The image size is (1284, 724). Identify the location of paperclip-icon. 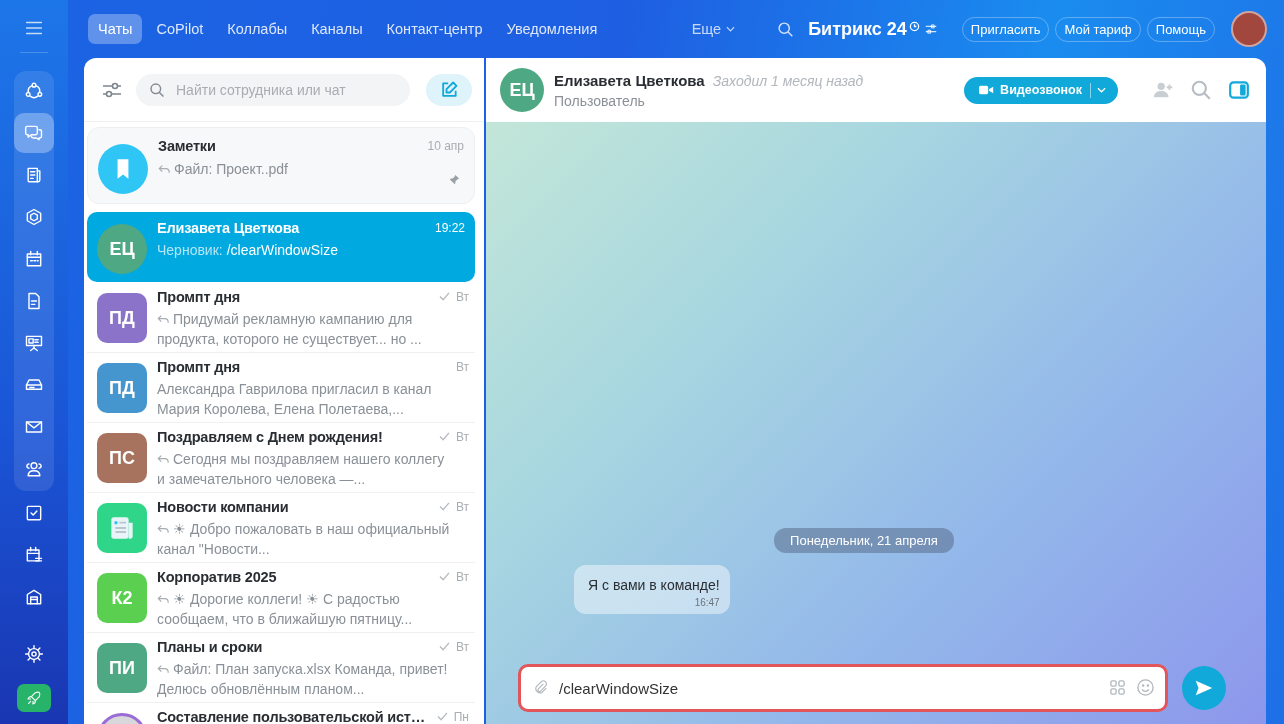
(540, 687).